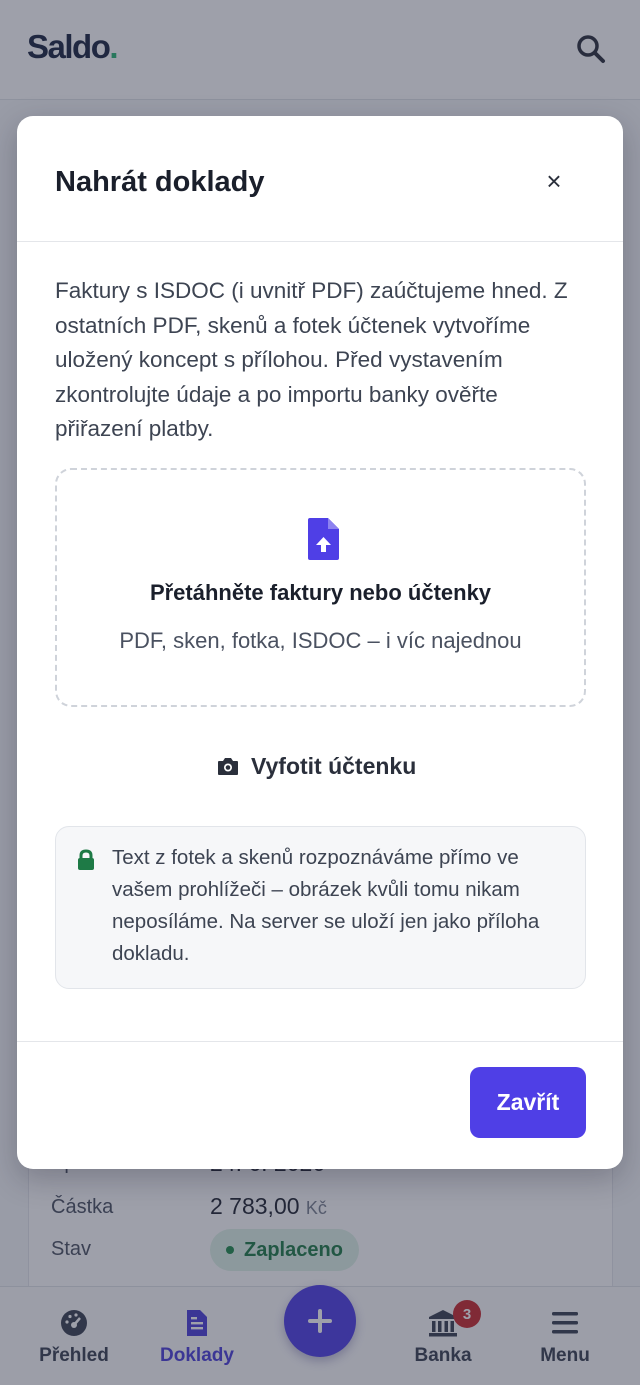 This screenshot has height=1385, width=640. Describe the element at coordinates (554, 181) in the screenshot. I see `close-icon: ×` at that location.